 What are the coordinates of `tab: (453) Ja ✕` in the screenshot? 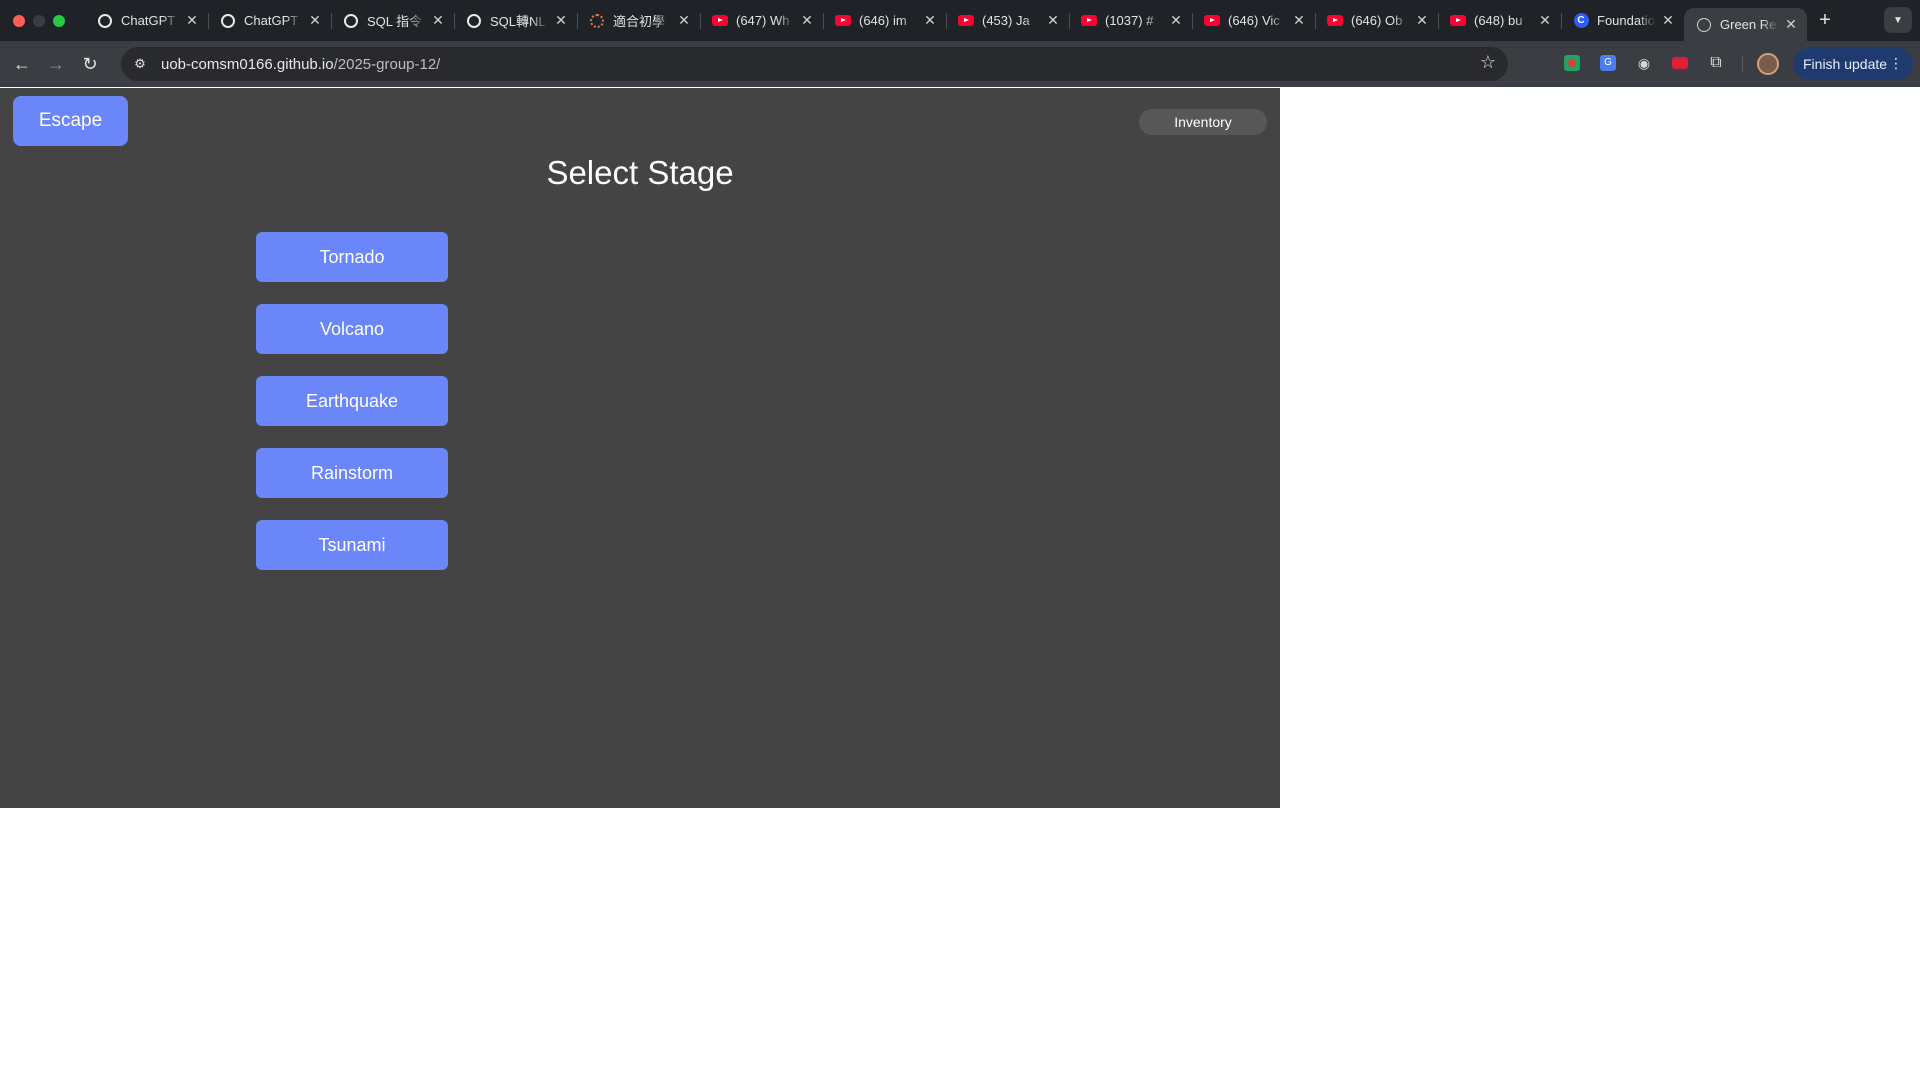 It's located at (1007, 20).